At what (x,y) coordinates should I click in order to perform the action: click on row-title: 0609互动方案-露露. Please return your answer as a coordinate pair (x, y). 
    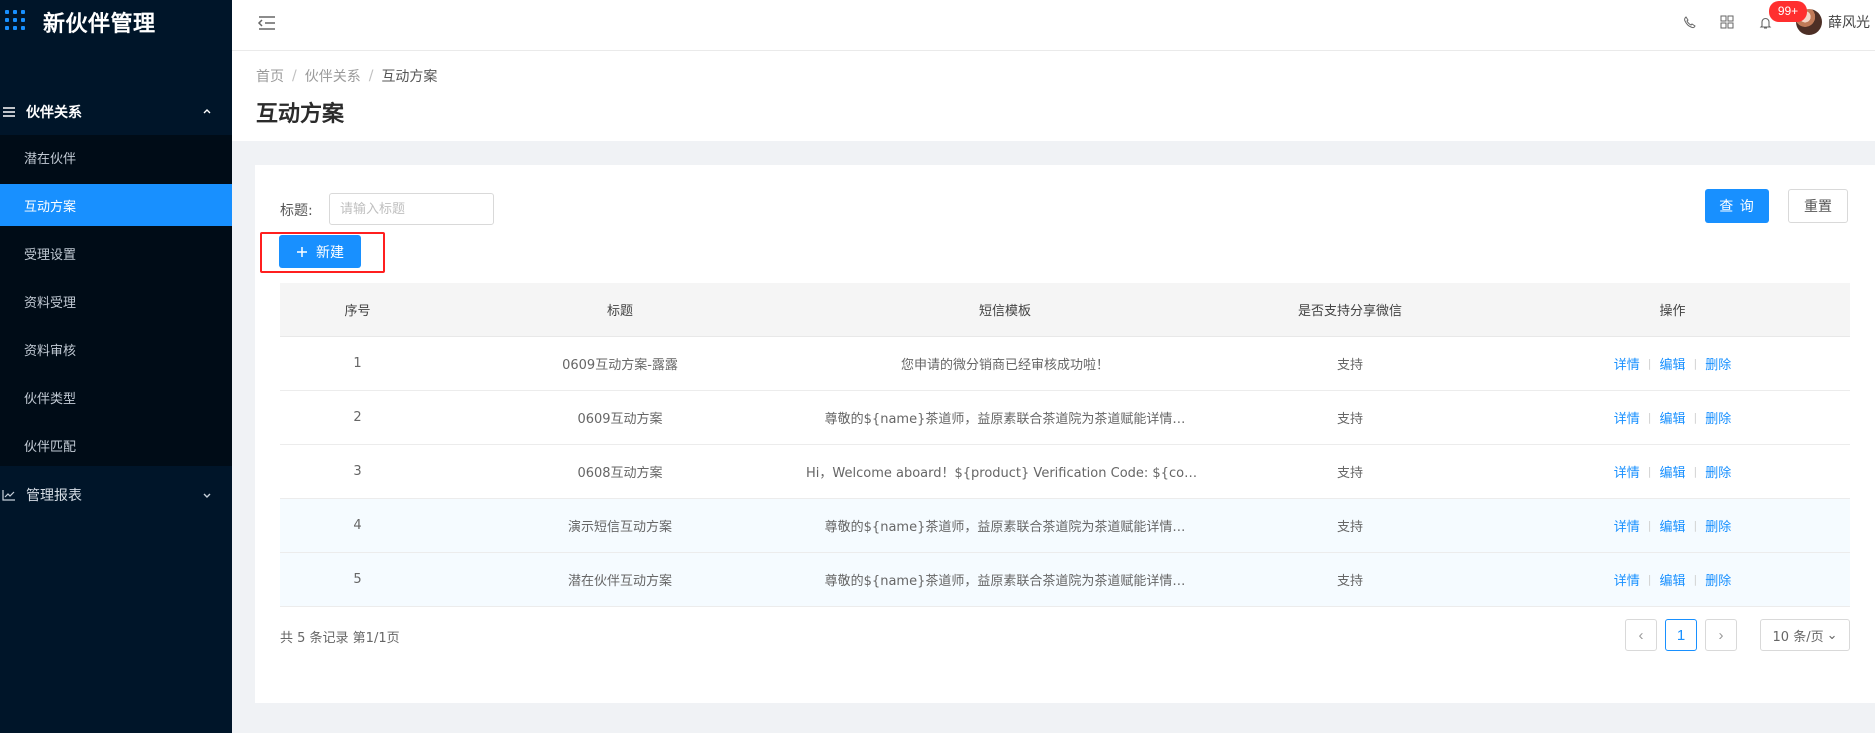
    Looking at the image, I should click on (620, 363).